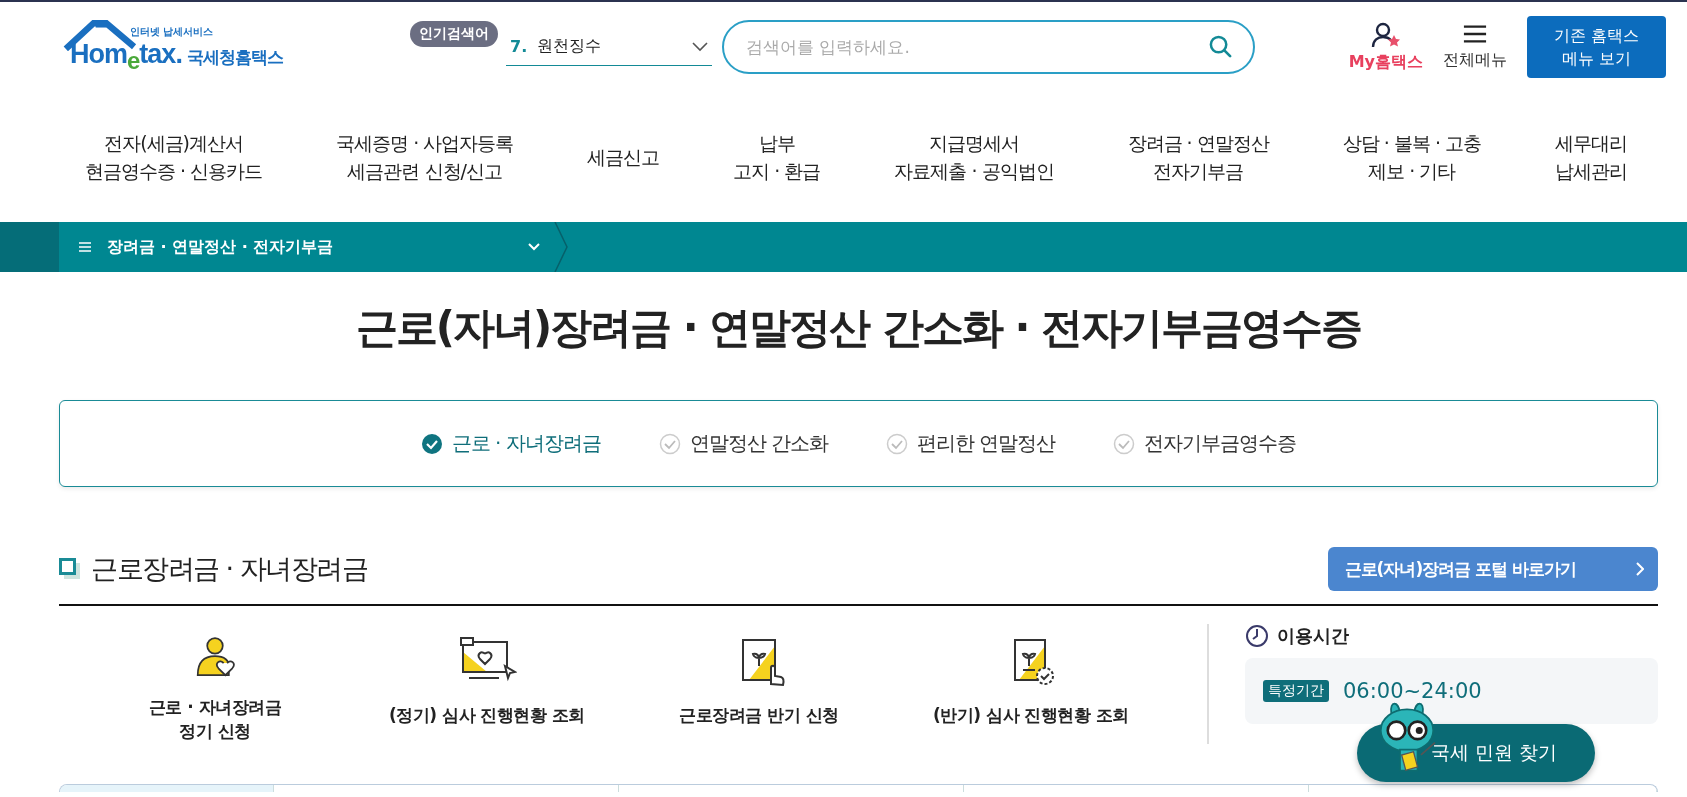  I want to click on hours-label: 이용시간, so click(1313, 636).